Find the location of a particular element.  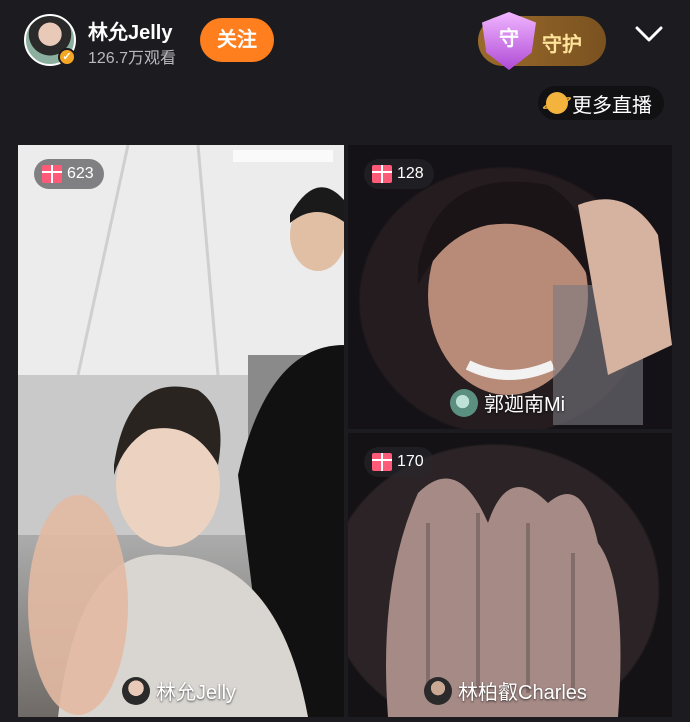

host-name: 林允Jelly is located at coordinates (130, 30).